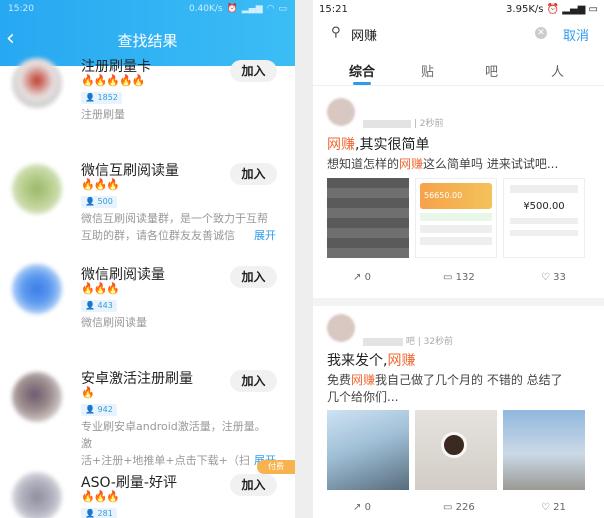 The height and width of the screenshot is (518, 604). What do you see at coordinates (339, 380) in the screenshot?
I see `post-text: 免费` at bounding box center [339, 380].